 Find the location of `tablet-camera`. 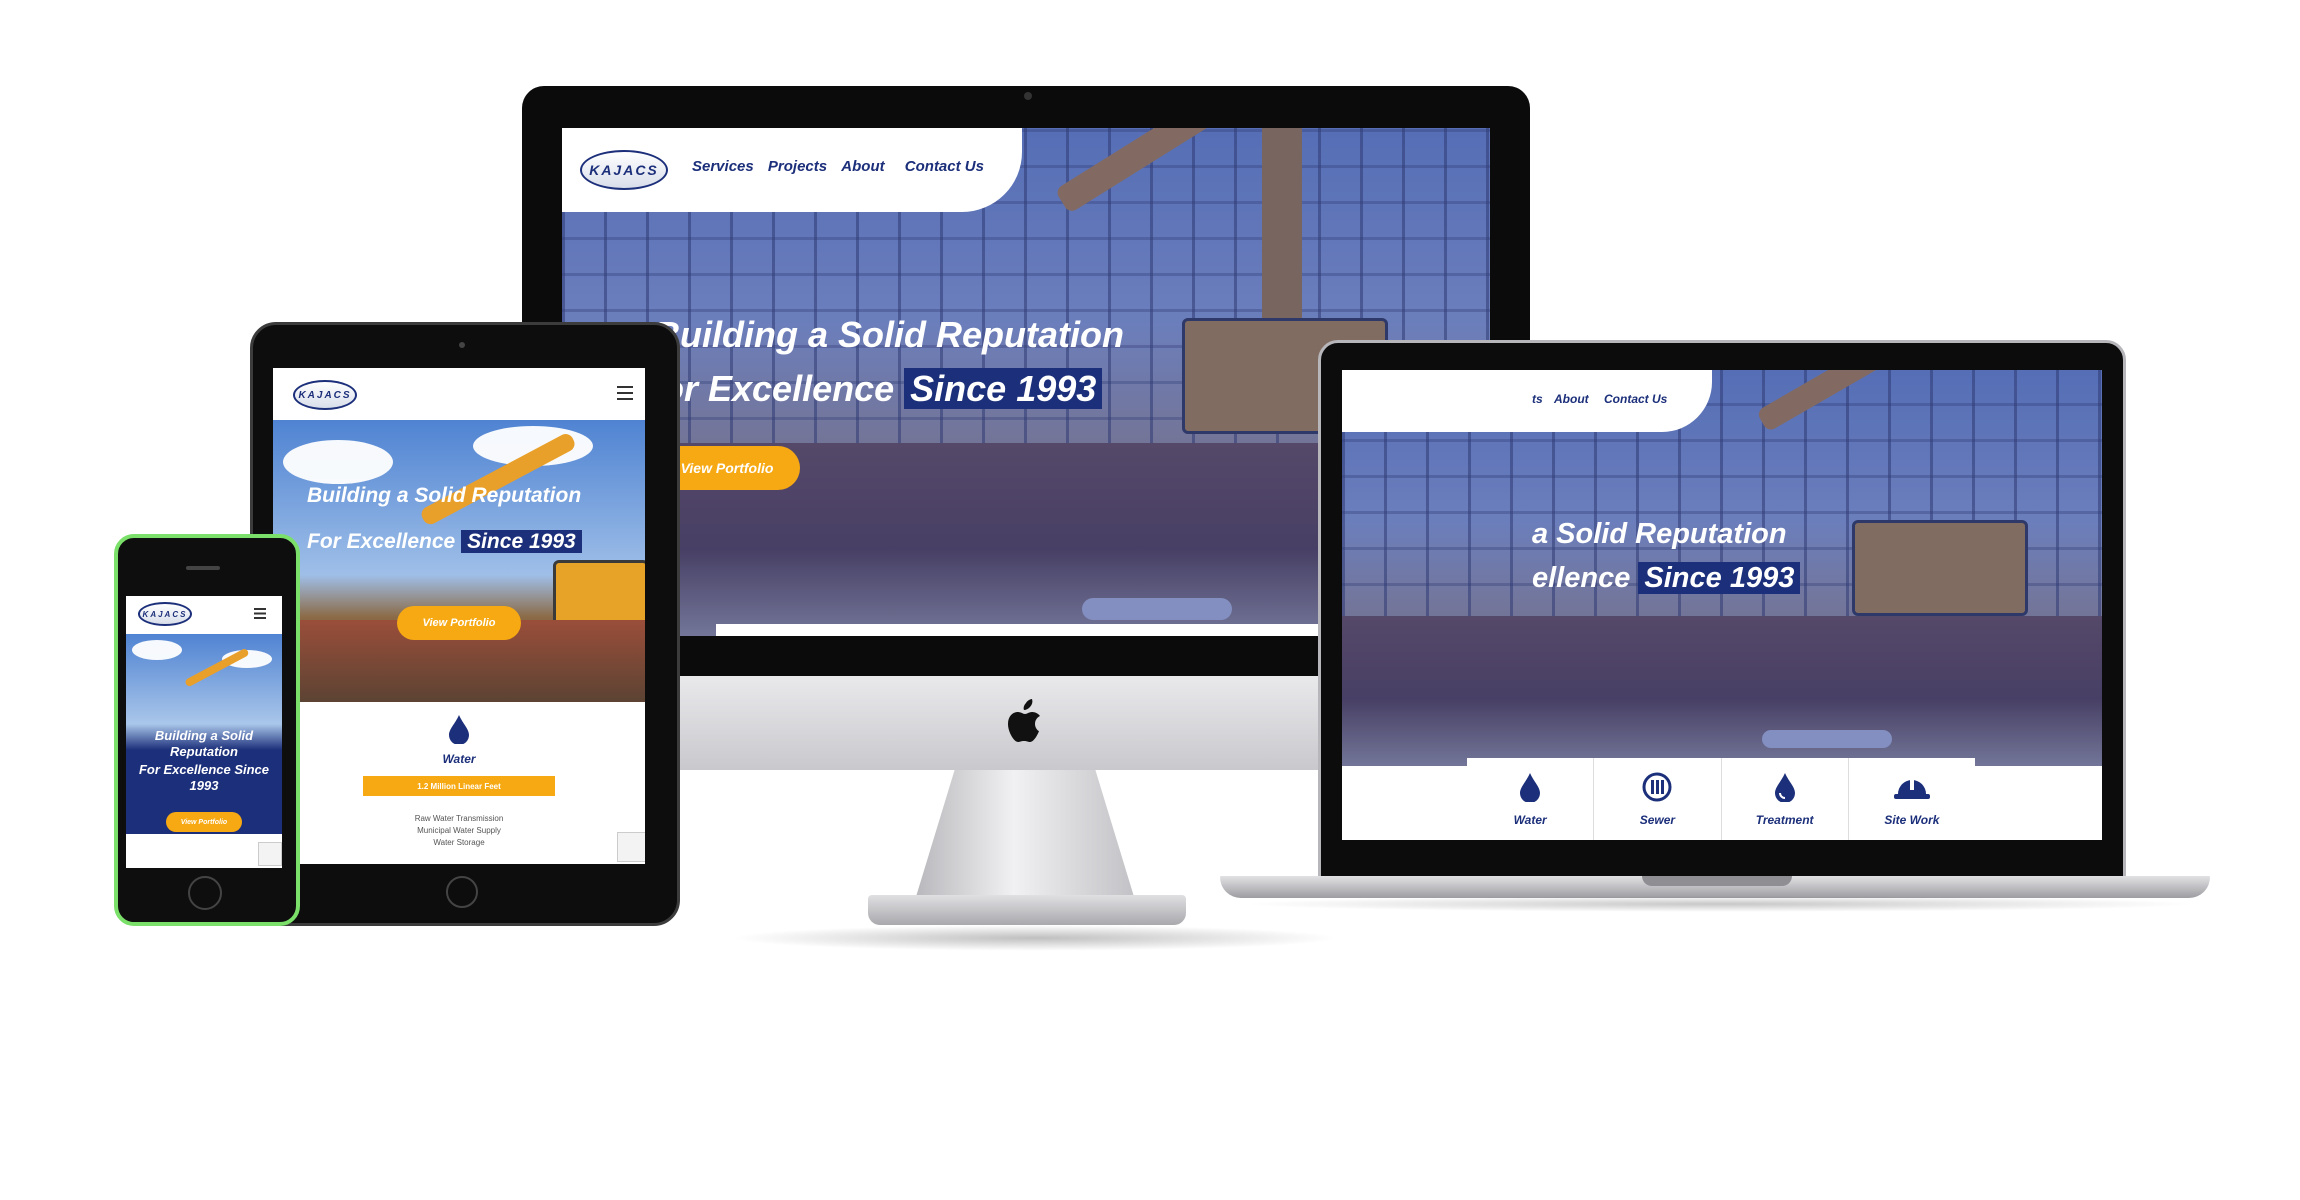

tablet-camera is located at coordinates (462, 345).